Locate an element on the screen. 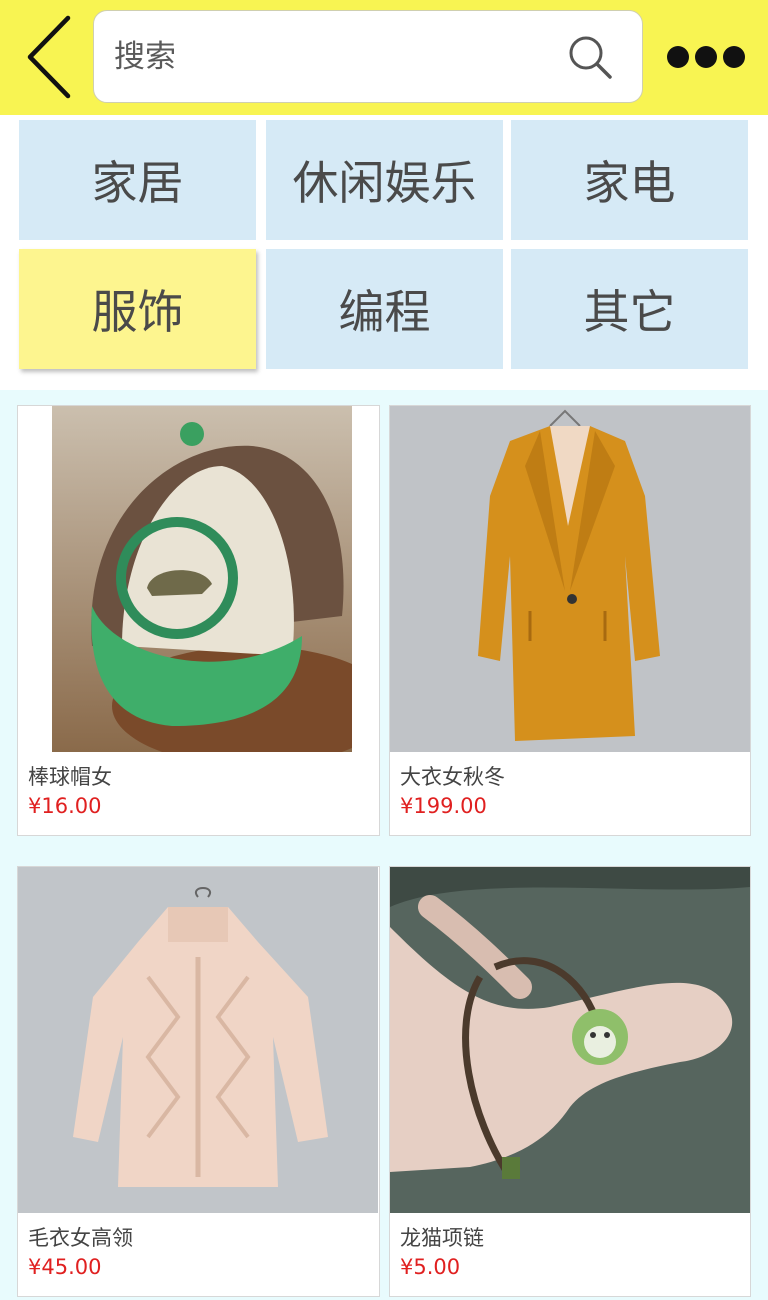 The height and width of the screenshot is (1300, 768). baseball-cap-photo is located at coordinates (202, 579).